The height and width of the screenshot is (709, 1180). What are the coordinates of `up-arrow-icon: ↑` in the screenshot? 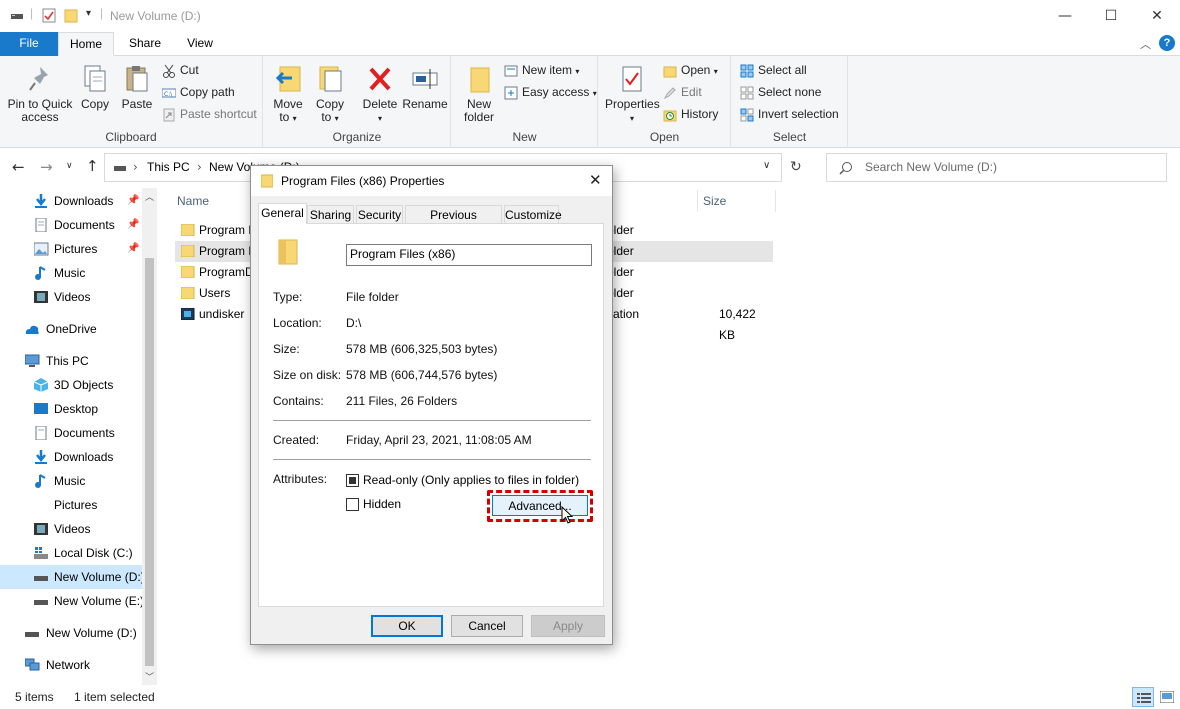 It's located at (92, 166).